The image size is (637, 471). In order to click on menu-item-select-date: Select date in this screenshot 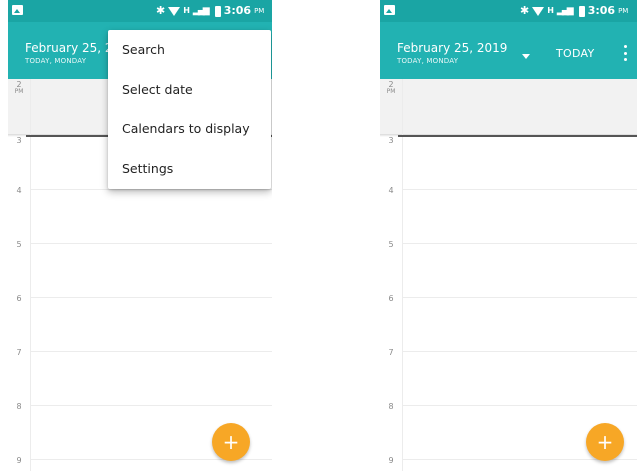, I will do `click(189, 90)`.